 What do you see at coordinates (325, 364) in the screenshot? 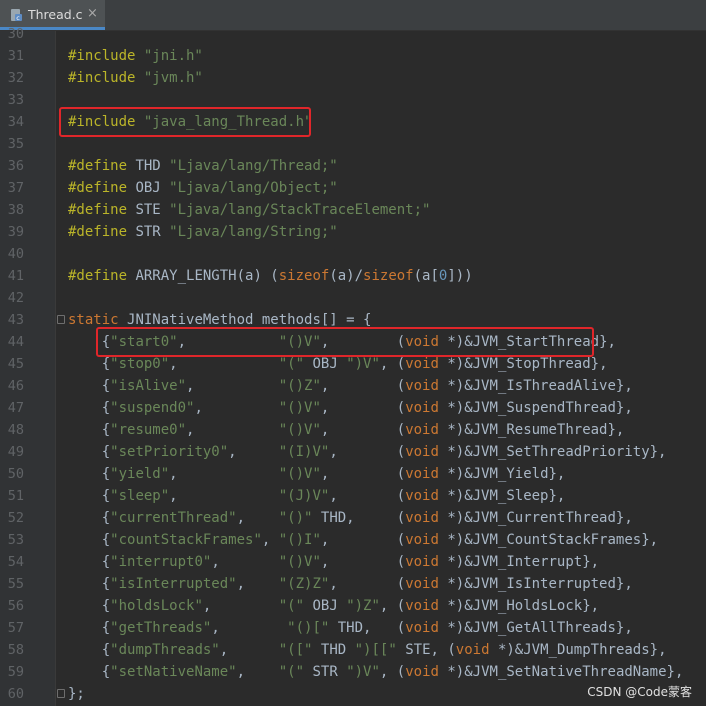
I see `code-token: OBJ` at bounding box center [325, 364].